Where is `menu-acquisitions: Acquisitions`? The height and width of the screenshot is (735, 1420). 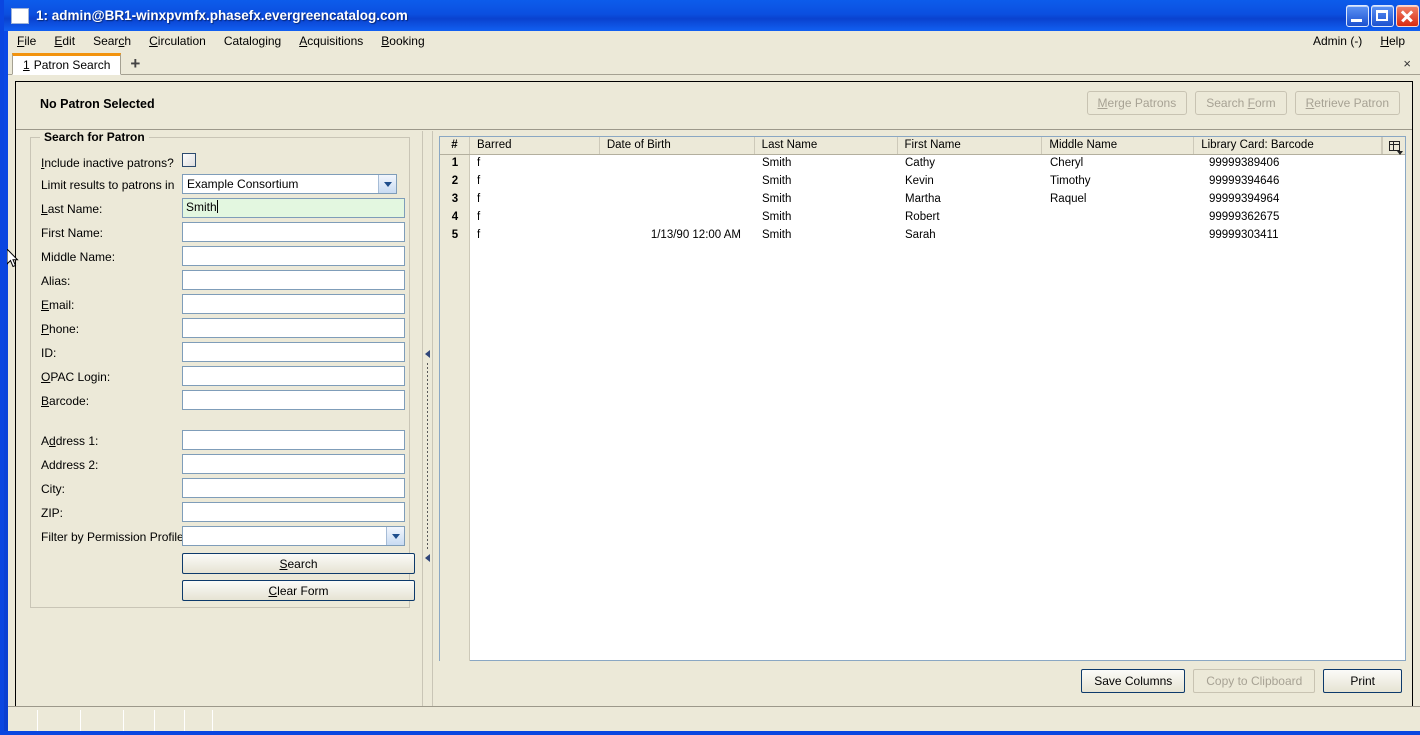
menu-acquisitions: Acquisitions is located at coordinates (331, 41).